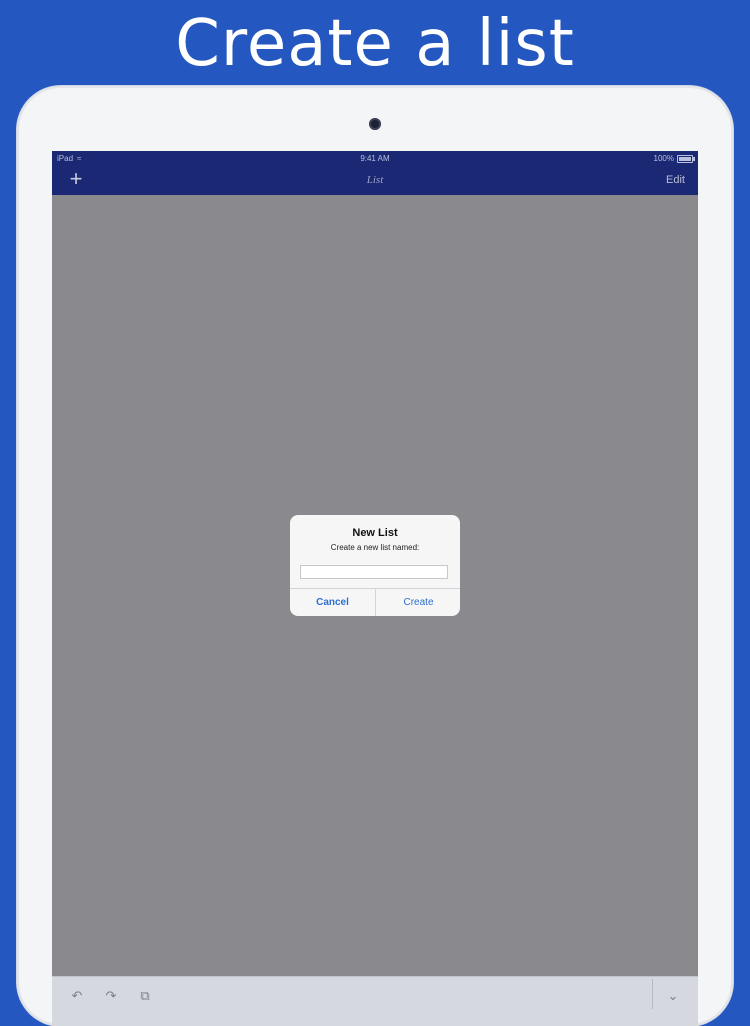 This screenshot has height=1026, width=750. I want to click on toolbar-divider, so click(652, 994).